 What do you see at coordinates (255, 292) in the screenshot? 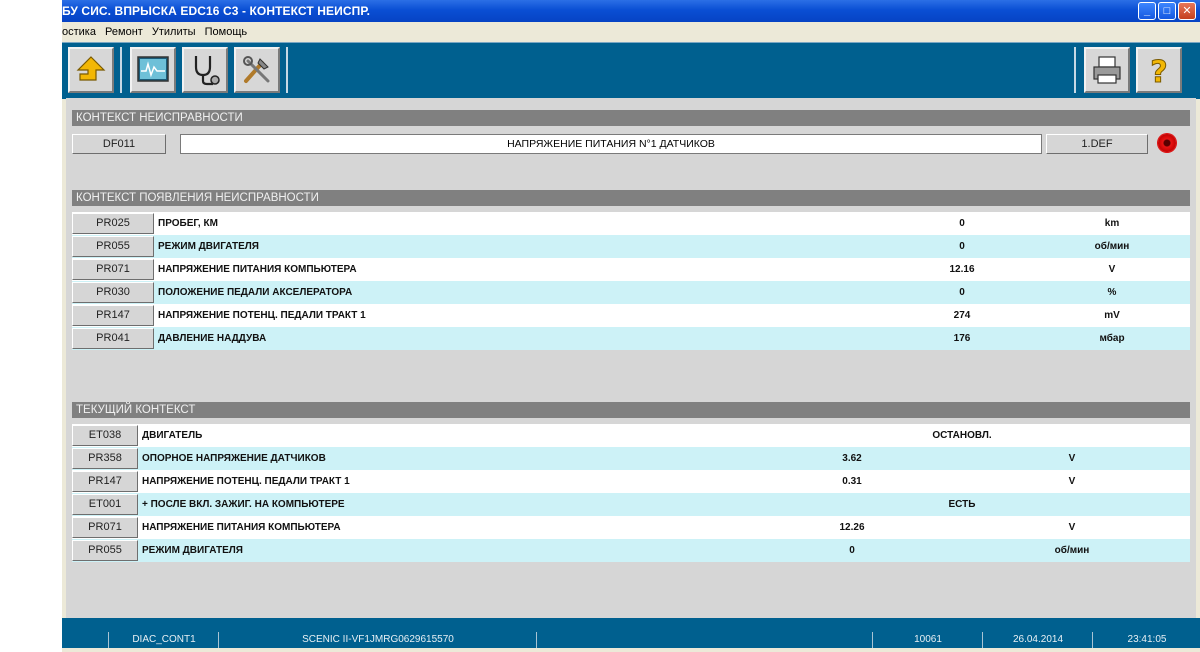
I see `param-label: ПОЛОЖЕНИЕ ПЕДАЛИ АКСЕЛЕРАТОРА` at bounding box center [255, 292].